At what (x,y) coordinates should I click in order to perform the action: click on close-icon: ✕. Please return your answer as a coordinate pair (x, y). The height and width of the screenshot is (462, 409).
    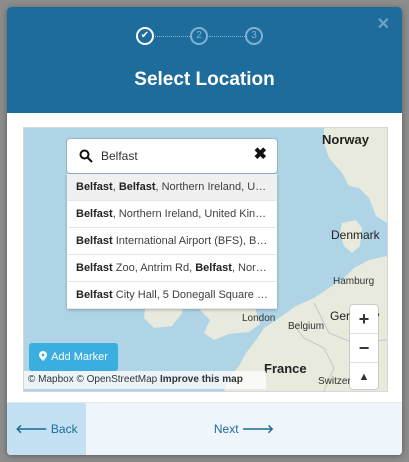
    Looking at the image, I should click on (383, 25).